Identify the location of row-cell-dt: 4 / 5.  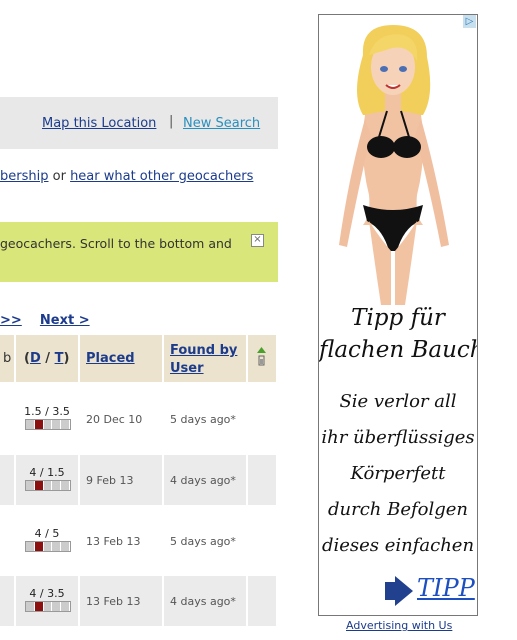
(47, 541).